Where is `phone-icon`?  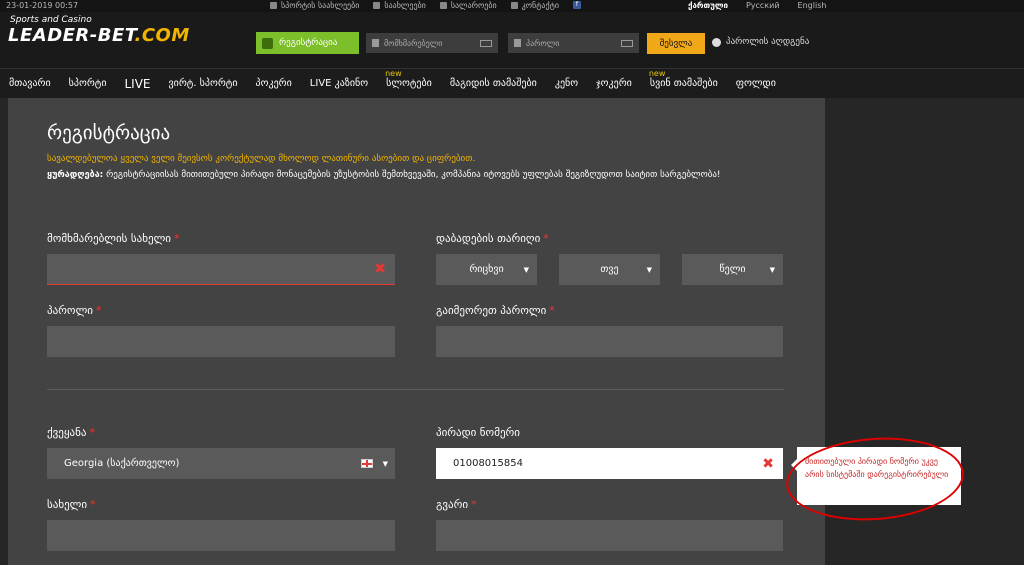 phone-icon is located at coordinates (514, 5).